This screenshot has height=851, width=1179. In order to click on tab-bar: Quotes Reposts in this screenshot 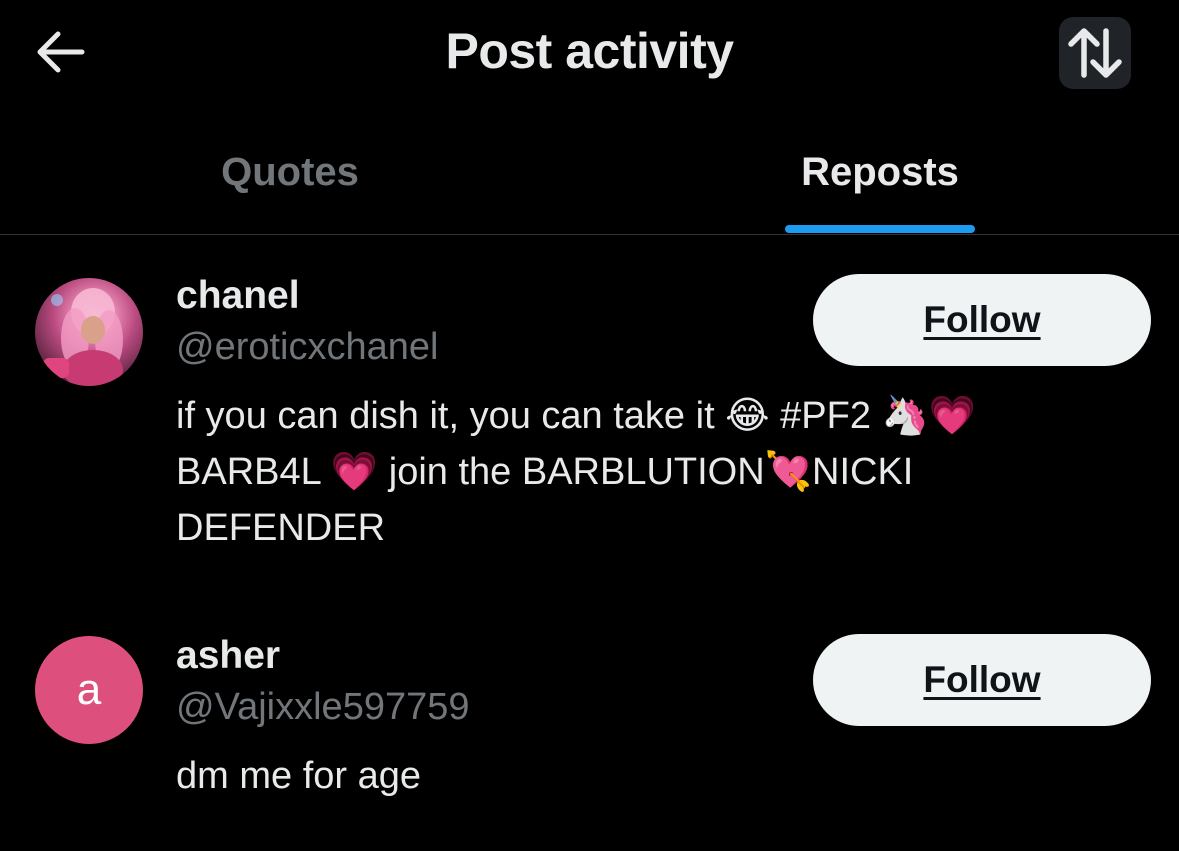, I will do `click(589, 172)`.